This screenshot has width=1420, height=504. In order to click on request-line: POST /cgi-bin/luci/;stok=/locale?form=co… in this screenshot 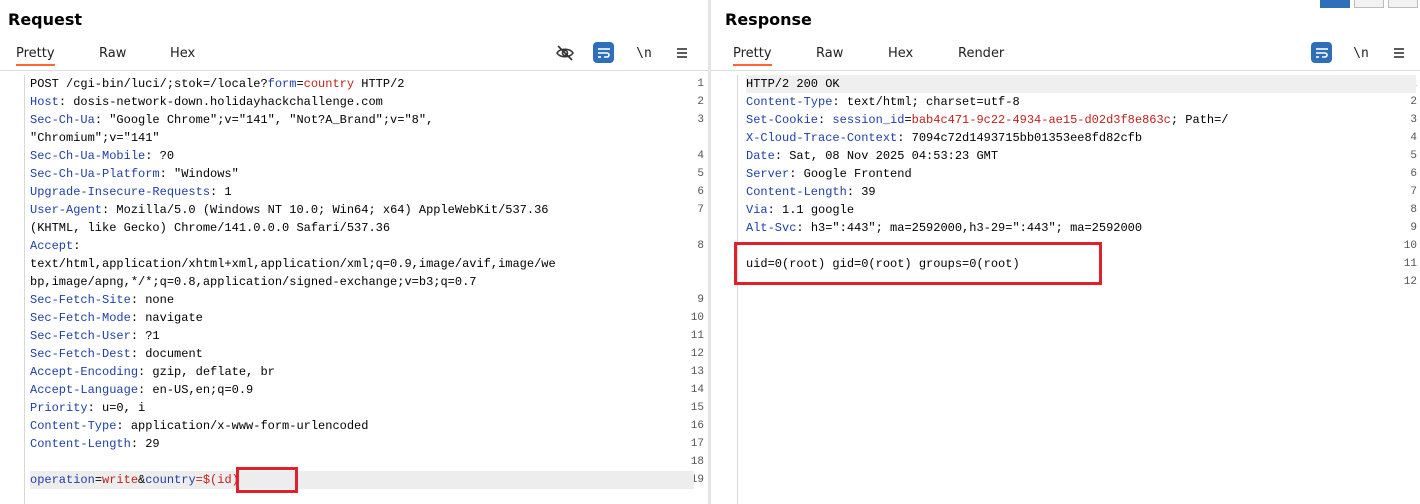, I will do `click(217, 84)`.